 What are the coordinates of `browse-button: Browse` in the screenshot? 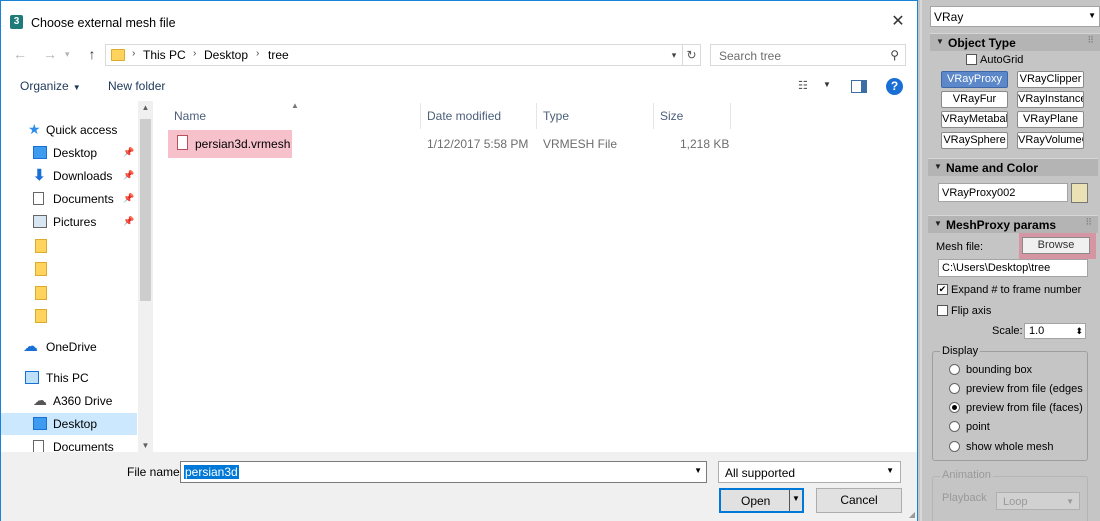 It's located at (1056, 245).